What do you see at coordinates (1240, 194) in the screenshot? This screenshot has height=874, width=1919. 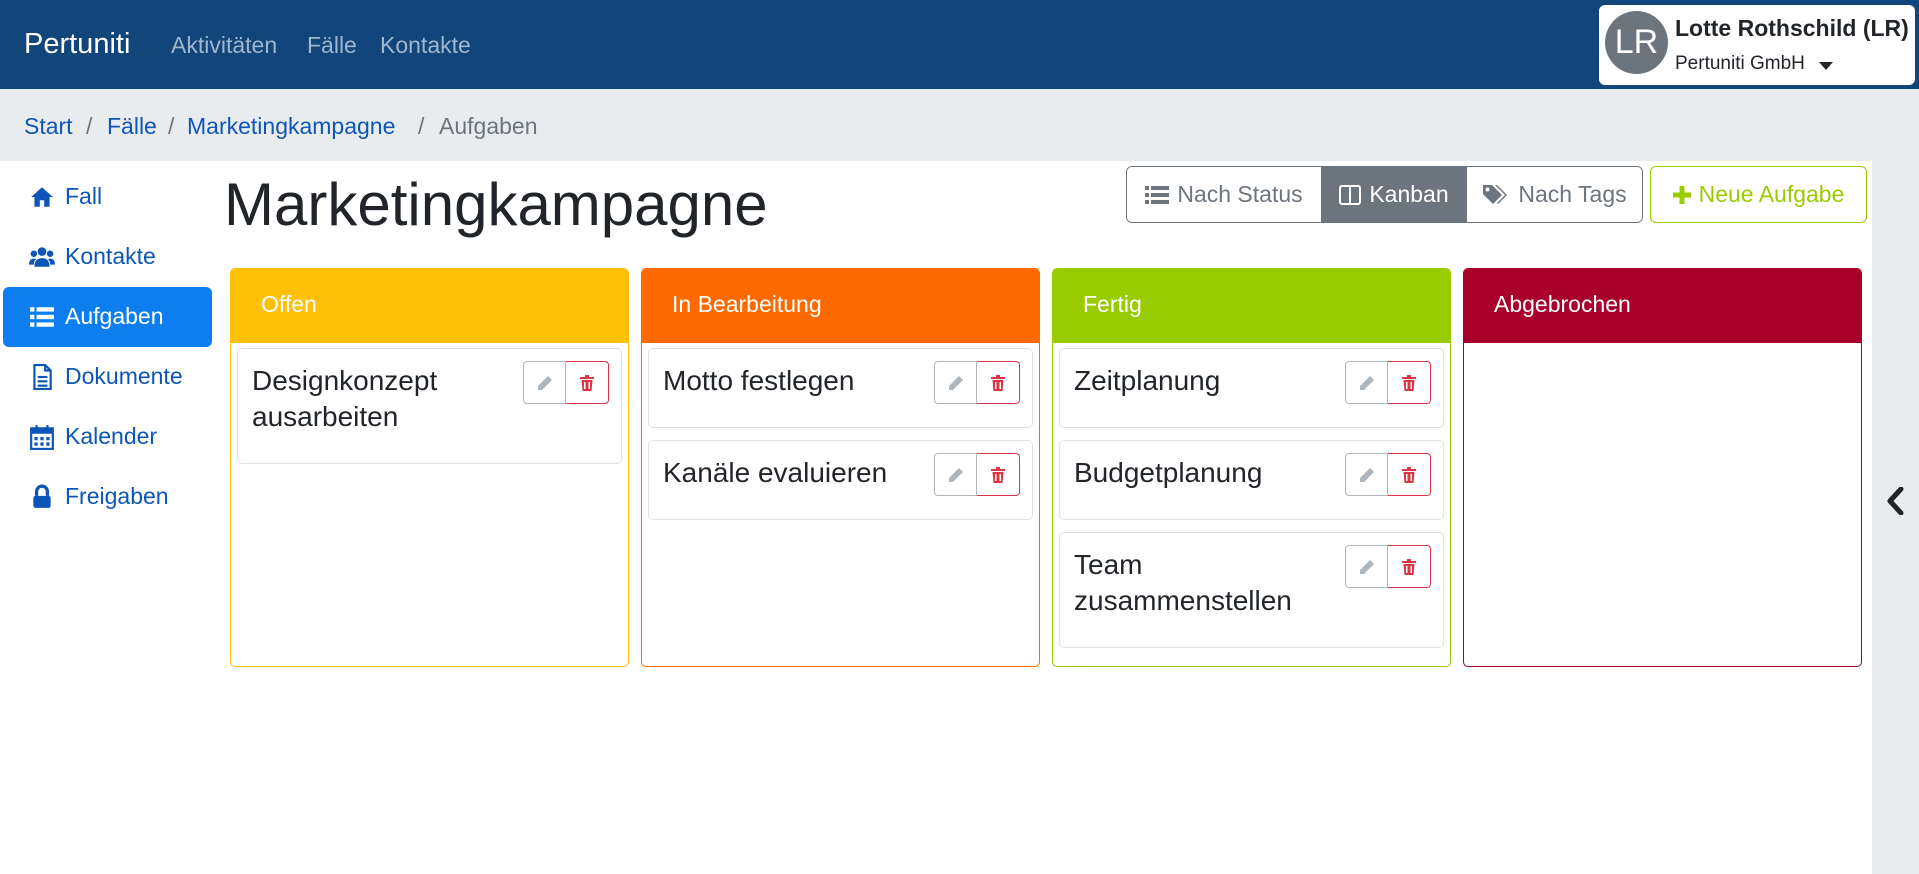 I see `view-by-status-label: Nach Status` at bounding box center [1240, 194].